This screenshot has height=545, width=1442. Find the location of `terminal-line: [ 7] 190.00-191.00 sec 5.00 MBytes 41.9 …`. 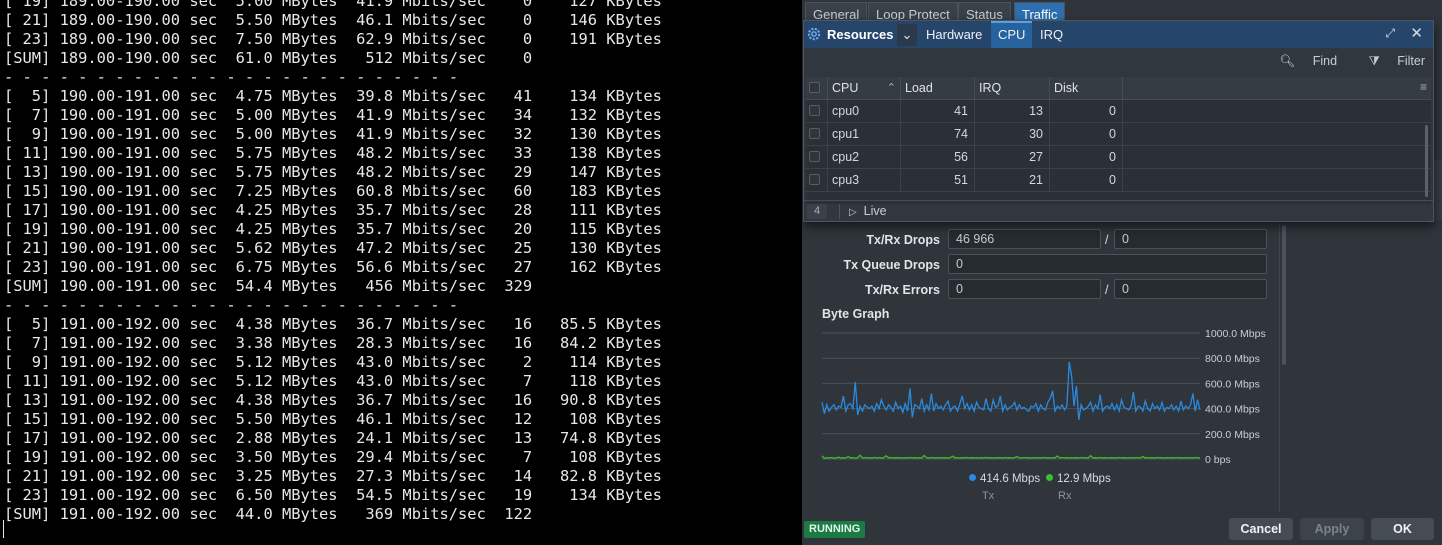

terminal-line: [ 7] 190.00-191.00 sec 5.00 MBytes 41.9 … is located at coordinates (333, 115).